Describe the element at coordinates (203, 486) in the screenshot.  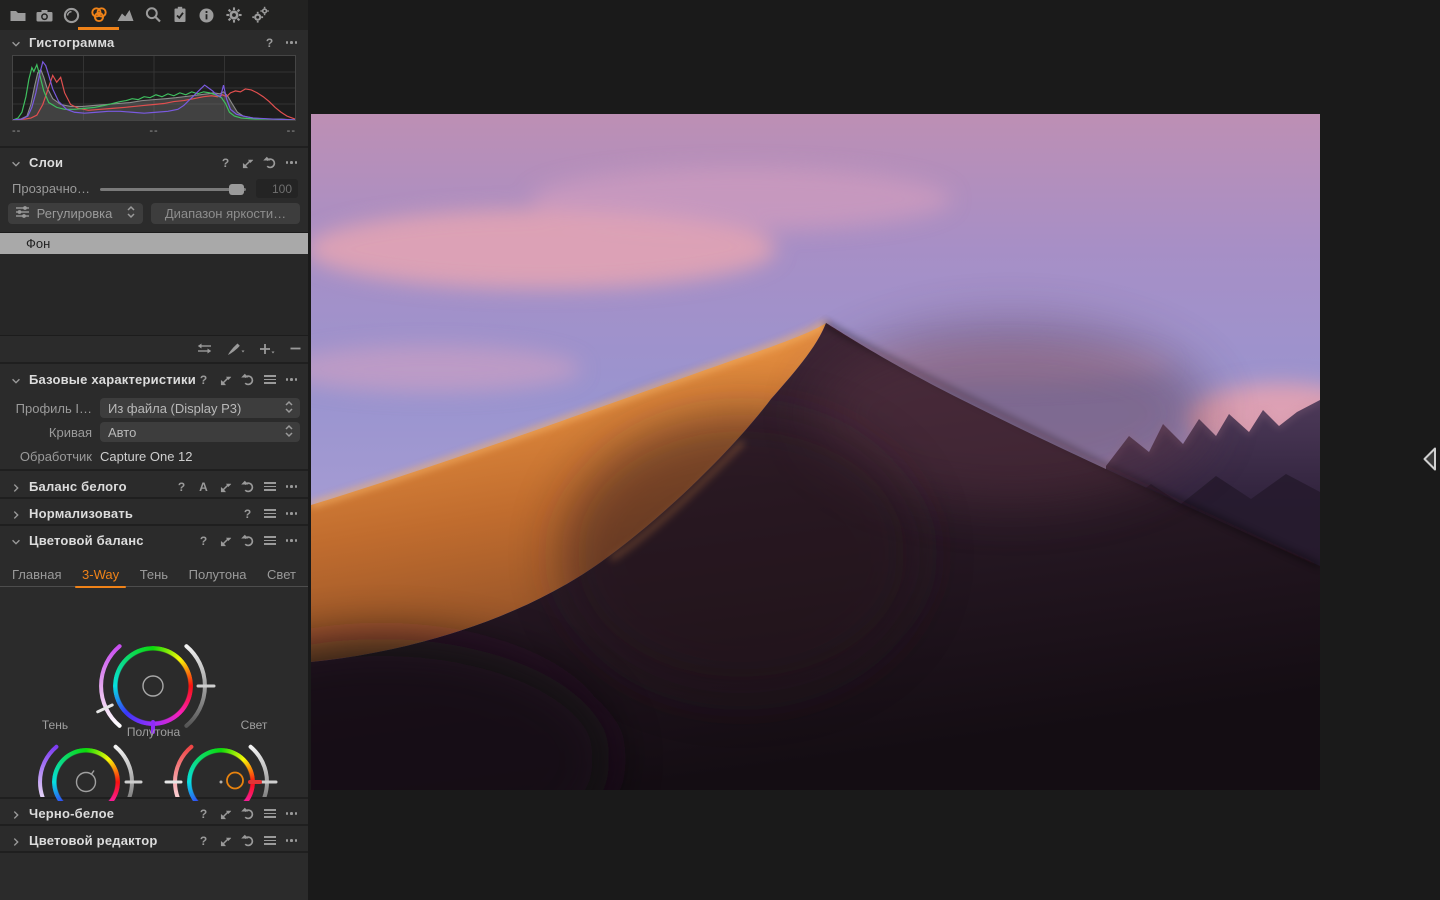
I see `auto-adjust-icon: A` at that location.